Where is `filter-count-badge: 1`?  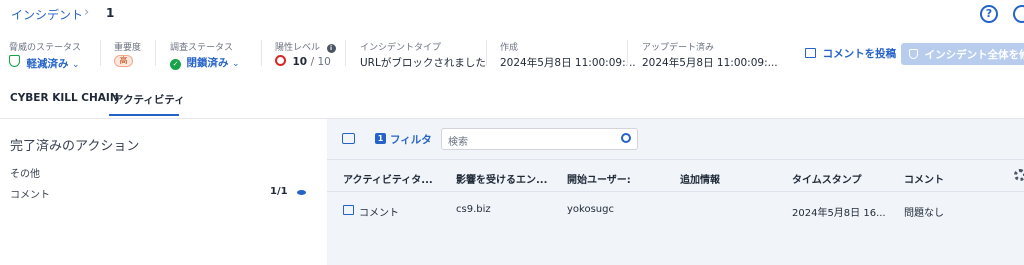 filter-count-badge: 1 is located at coordinates (380, 138).